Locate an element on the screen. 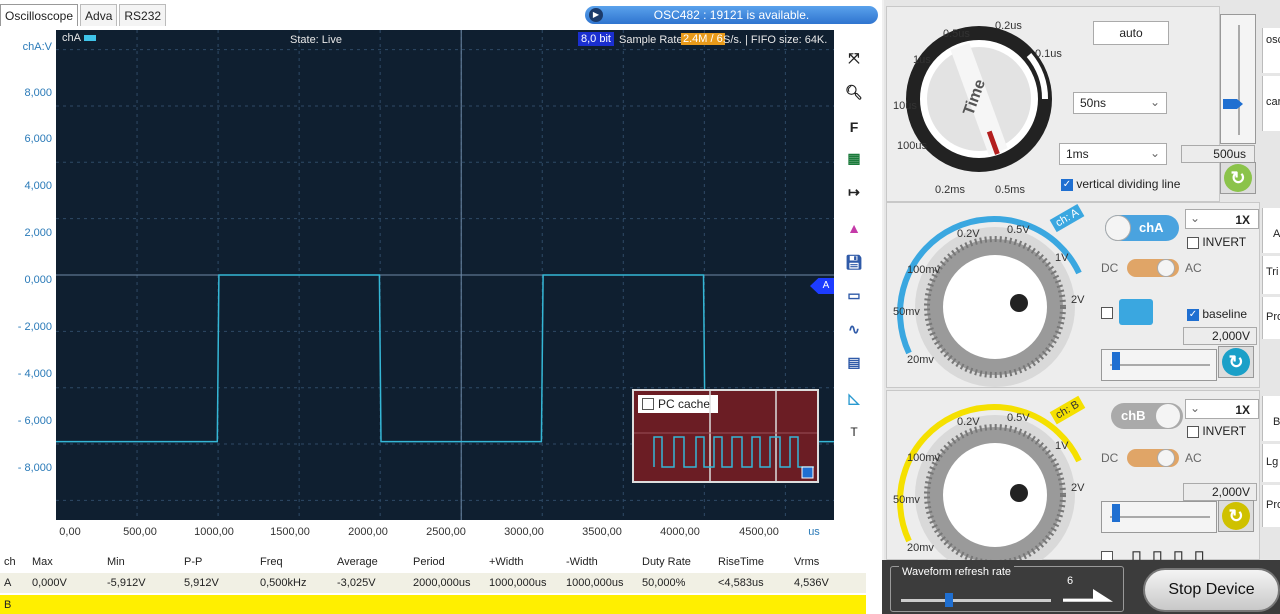 This screenshot has height=614, width=1280. channel-a-offset-slider is located at coordinates (1159, 365).